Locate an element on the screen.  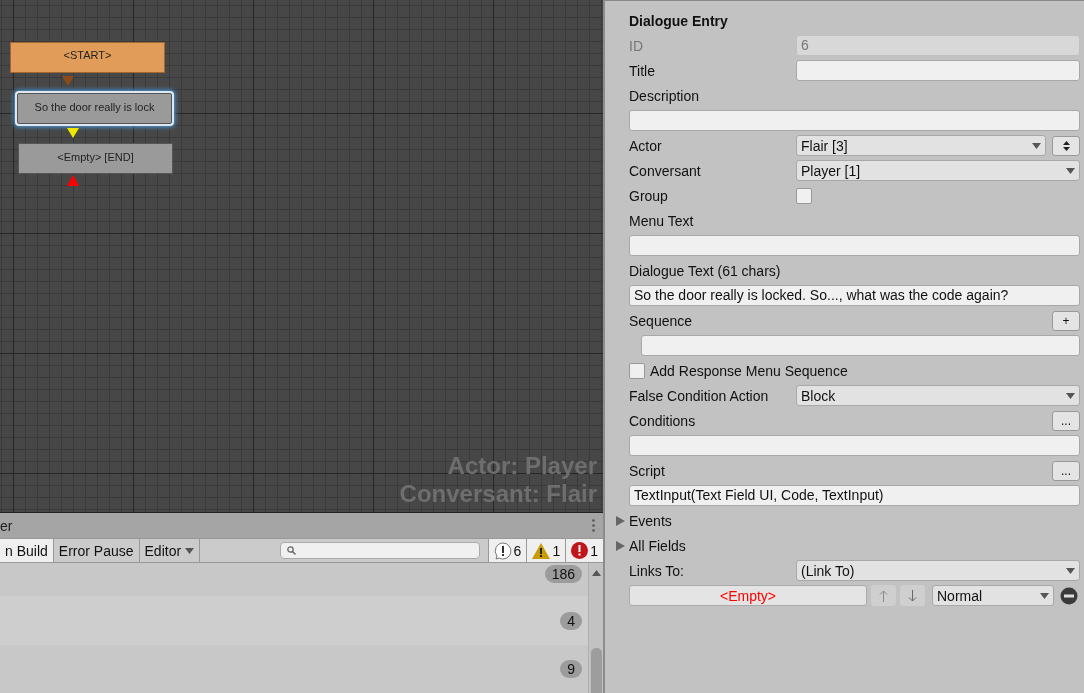
count-badge: 9 is located at coordinates (571, 669).